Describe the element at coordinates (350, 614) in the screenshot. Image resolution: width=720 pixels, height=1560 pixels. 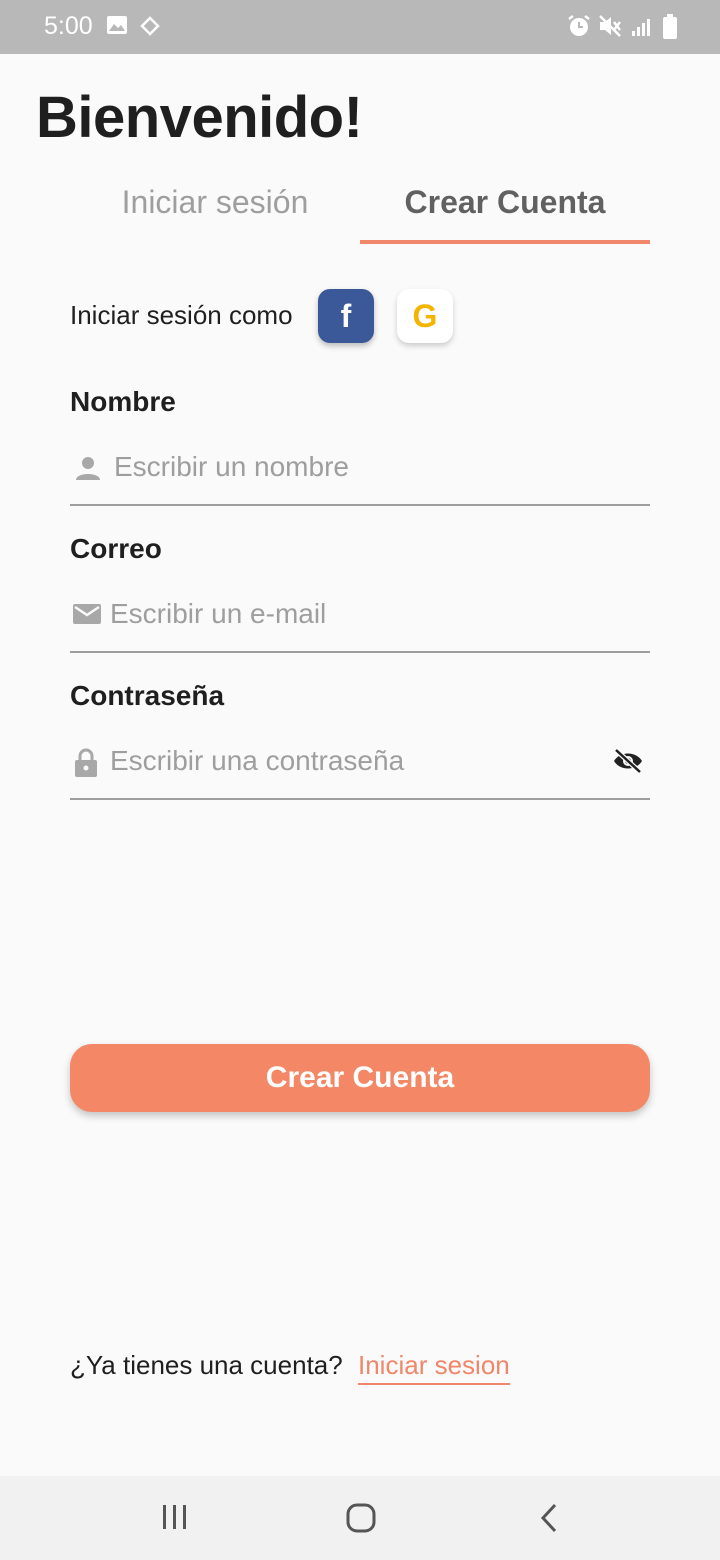
I see `email-input` at that location.